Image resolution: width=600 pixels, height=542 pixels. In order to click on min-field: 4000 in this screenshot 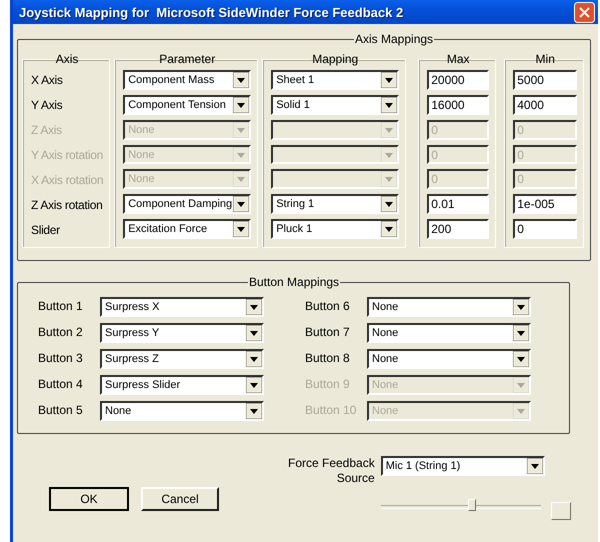, I will do `click(545, 104)`.